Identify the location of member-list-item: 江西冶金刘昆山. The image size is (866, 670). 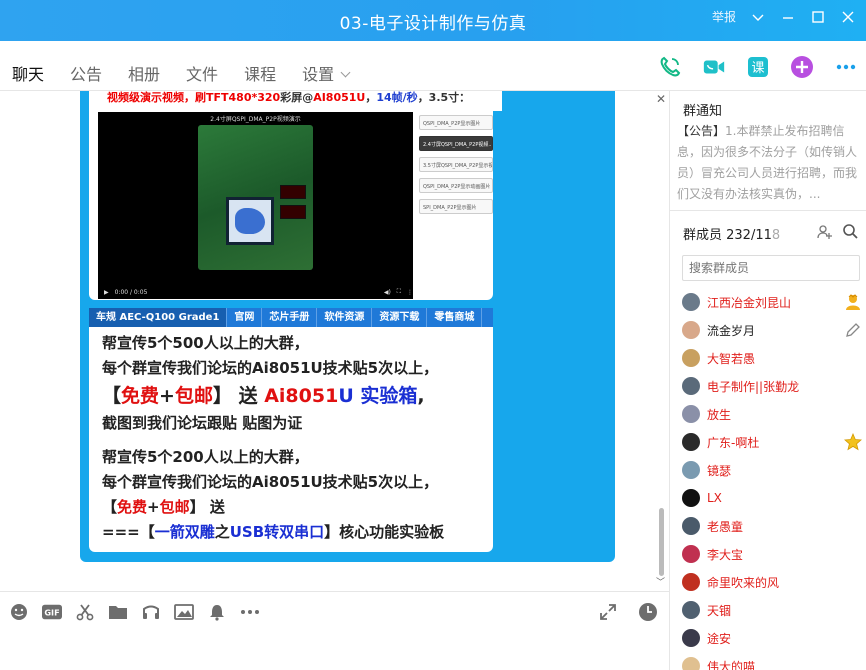
(772, 302).